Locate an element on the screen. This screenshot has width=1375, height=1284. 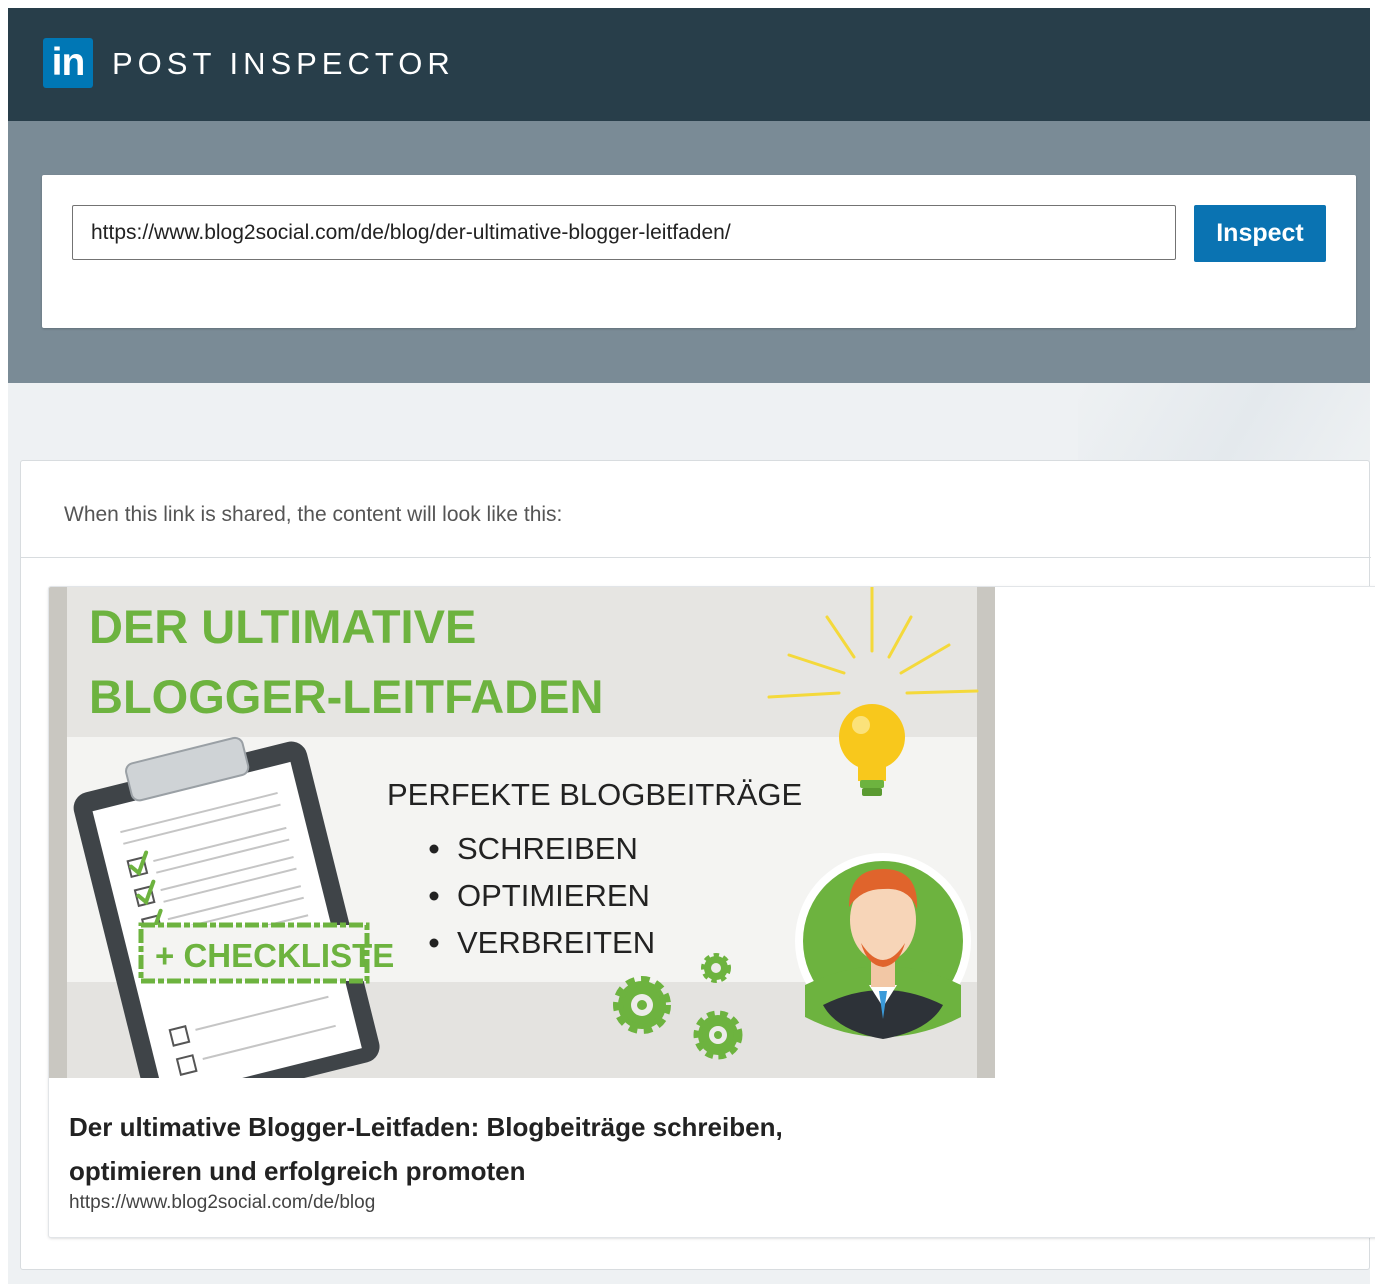
image-bullet-3: VERBREITEN is located at coordinates (556, 942).